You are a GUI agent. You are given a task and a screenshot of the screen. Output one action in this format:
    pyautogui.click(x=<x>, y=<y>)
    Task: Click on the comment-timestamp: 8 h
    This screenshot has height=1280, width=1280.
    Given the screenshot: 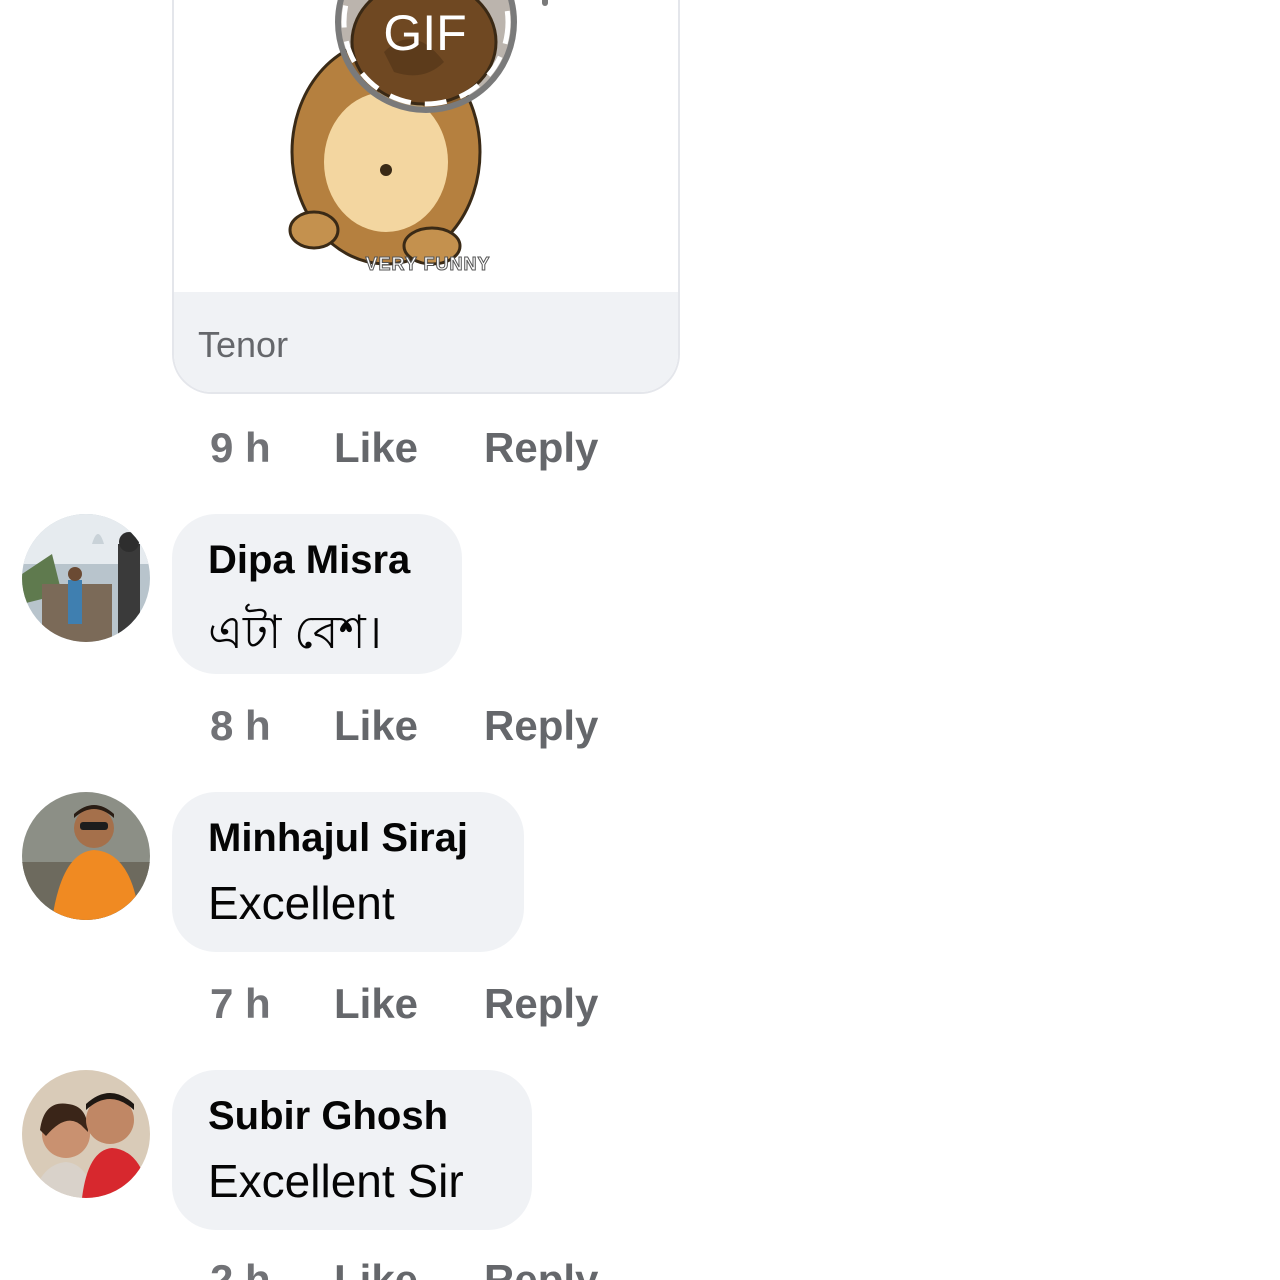 What is the action you would take?
    pyautogui.click(x=240, y=726)
    